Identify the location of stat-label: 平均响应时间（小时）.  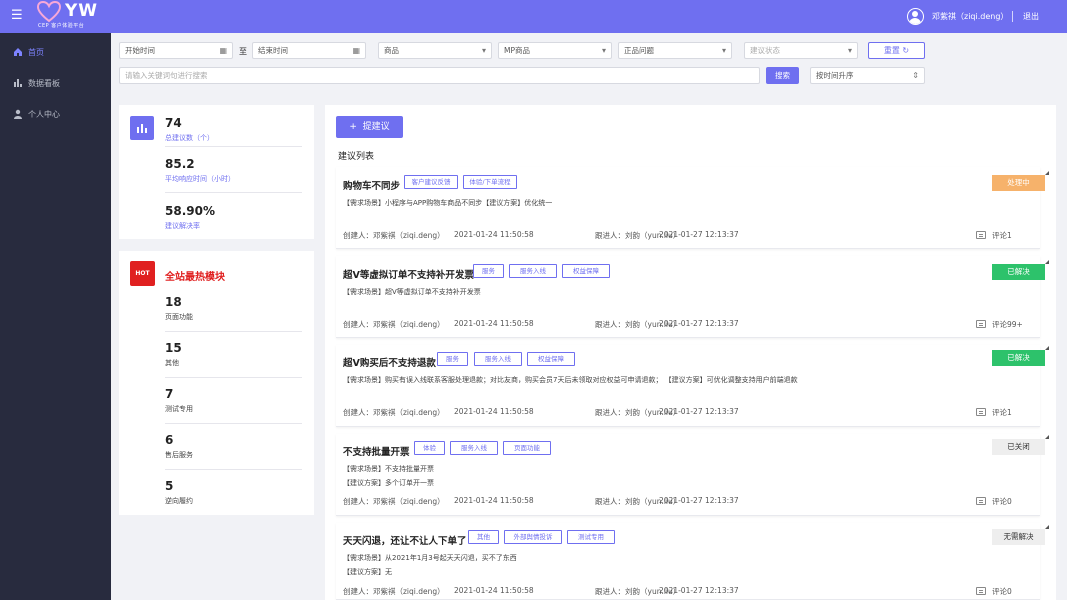
(200, 179).